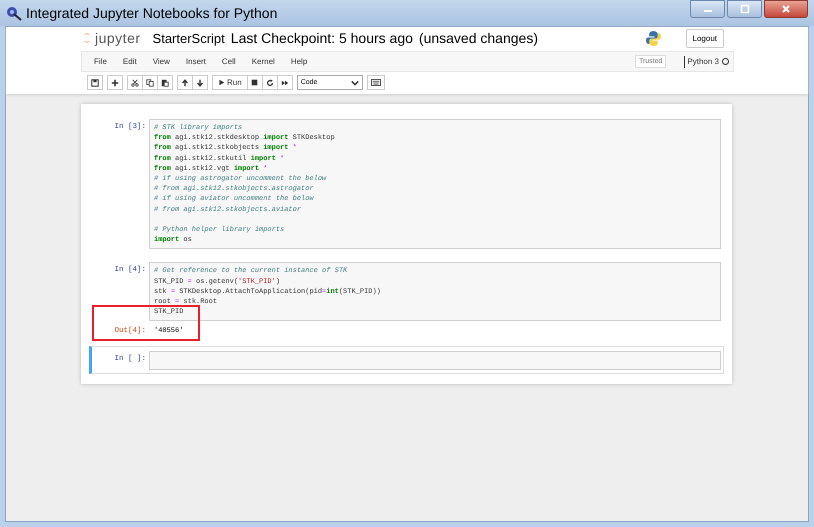 This screenshot has width=814, height=527. I want to click on app-icon, so click(14, 13).